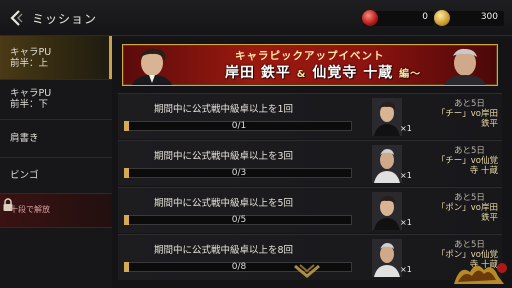  Describe the element at coordinates (31, 58) in the screenshot. I see `sidebar-item-label: キャラPU 前半：上` at that location.